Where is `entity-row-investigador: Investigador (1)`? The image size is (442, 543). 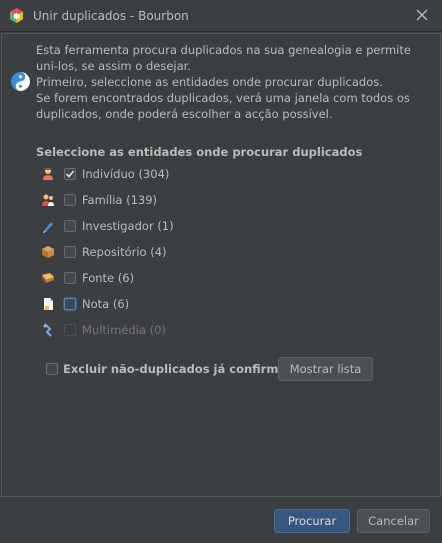
entity-row-investigador: Investigador (1) is located at coordinates (107, 226).